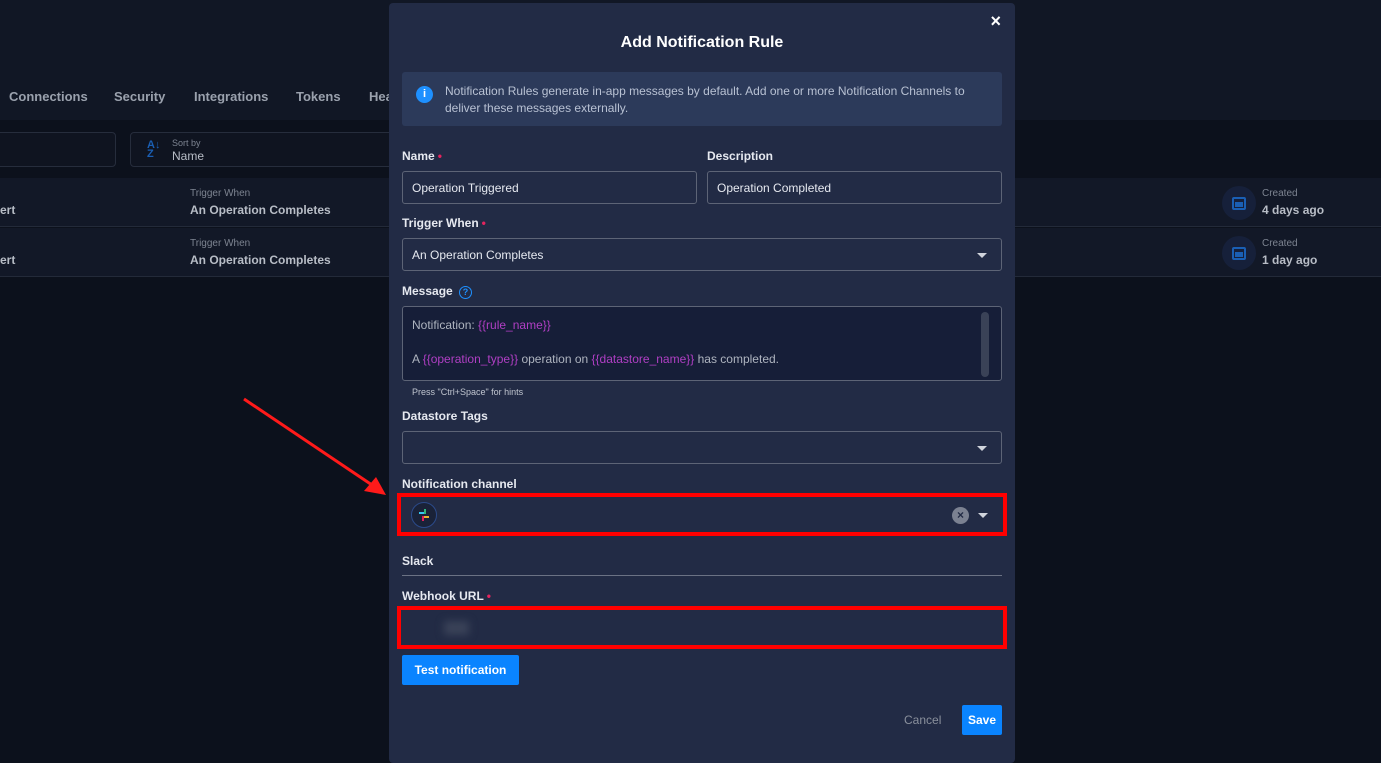  I want to click on datastore-tags-select, so click(702, 447).